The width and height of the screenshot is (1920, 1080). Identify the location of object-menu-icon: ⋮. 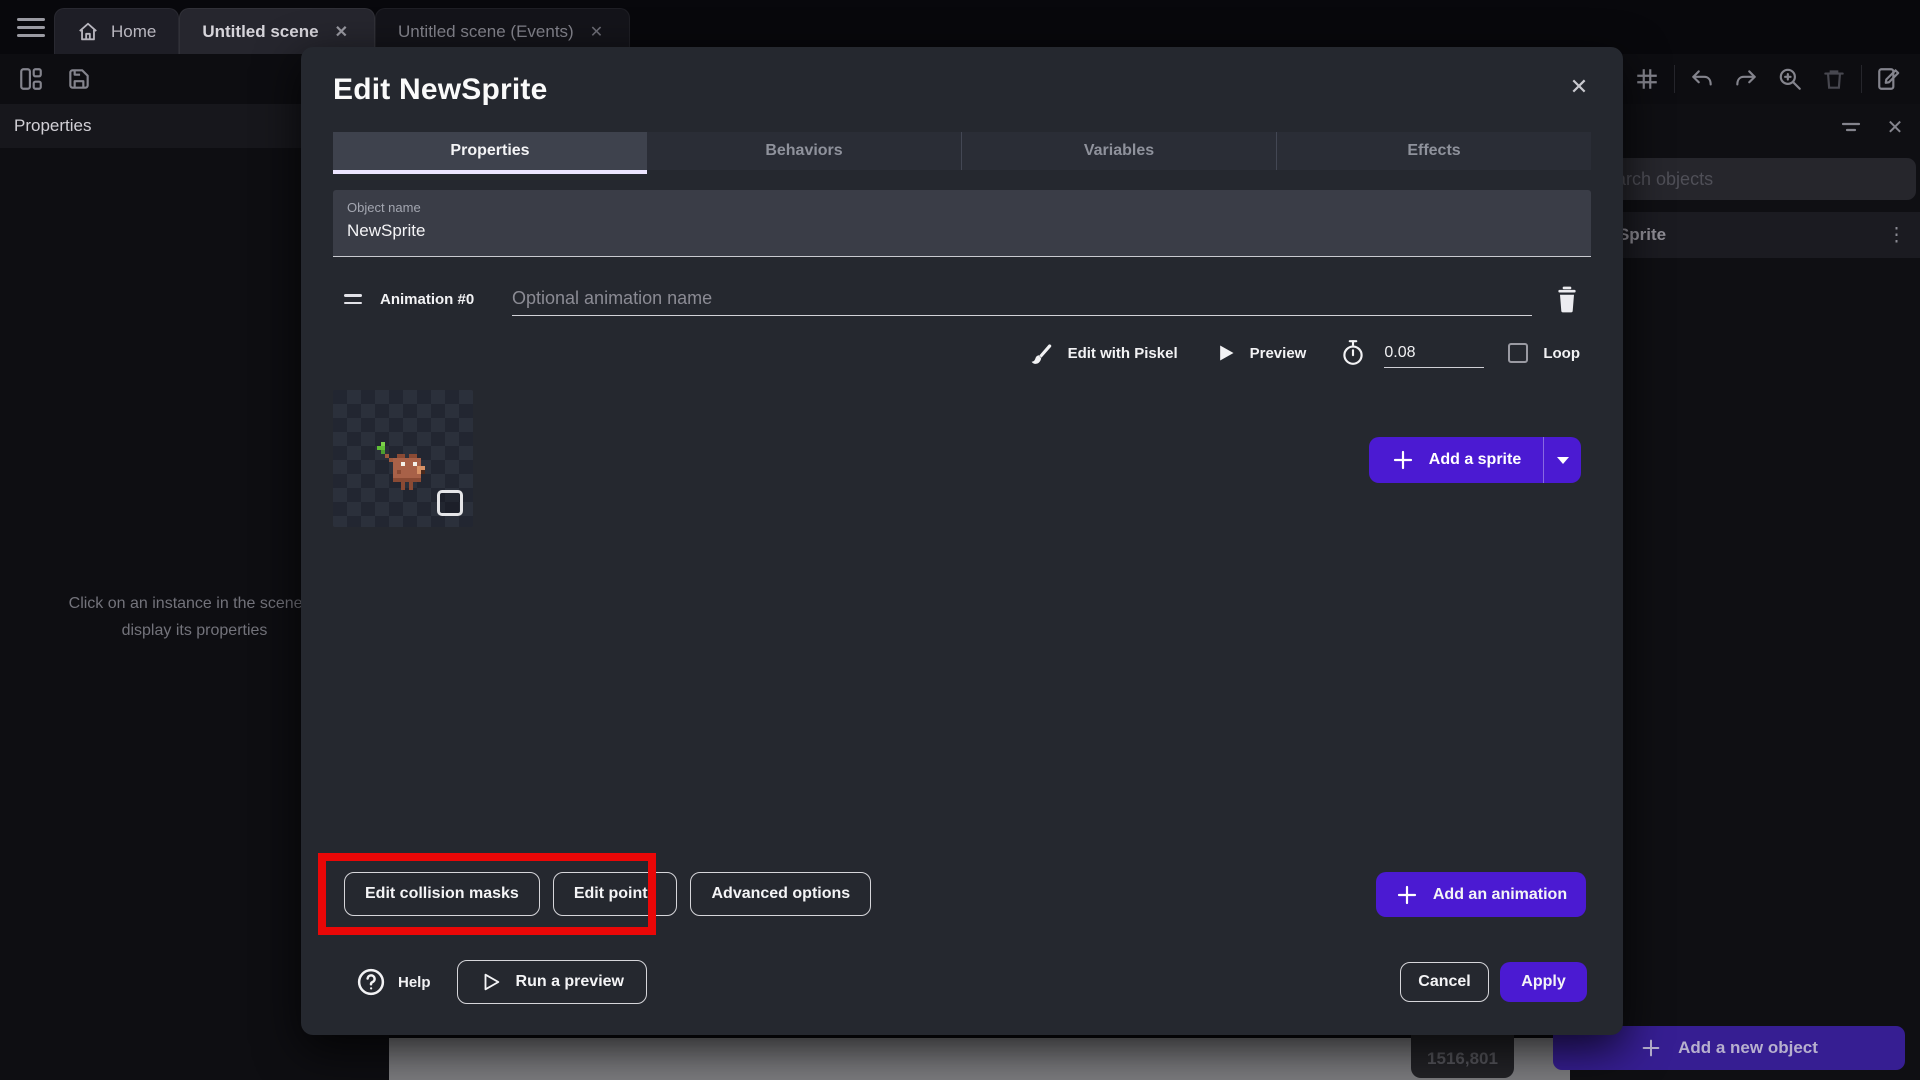
(1896, 235).